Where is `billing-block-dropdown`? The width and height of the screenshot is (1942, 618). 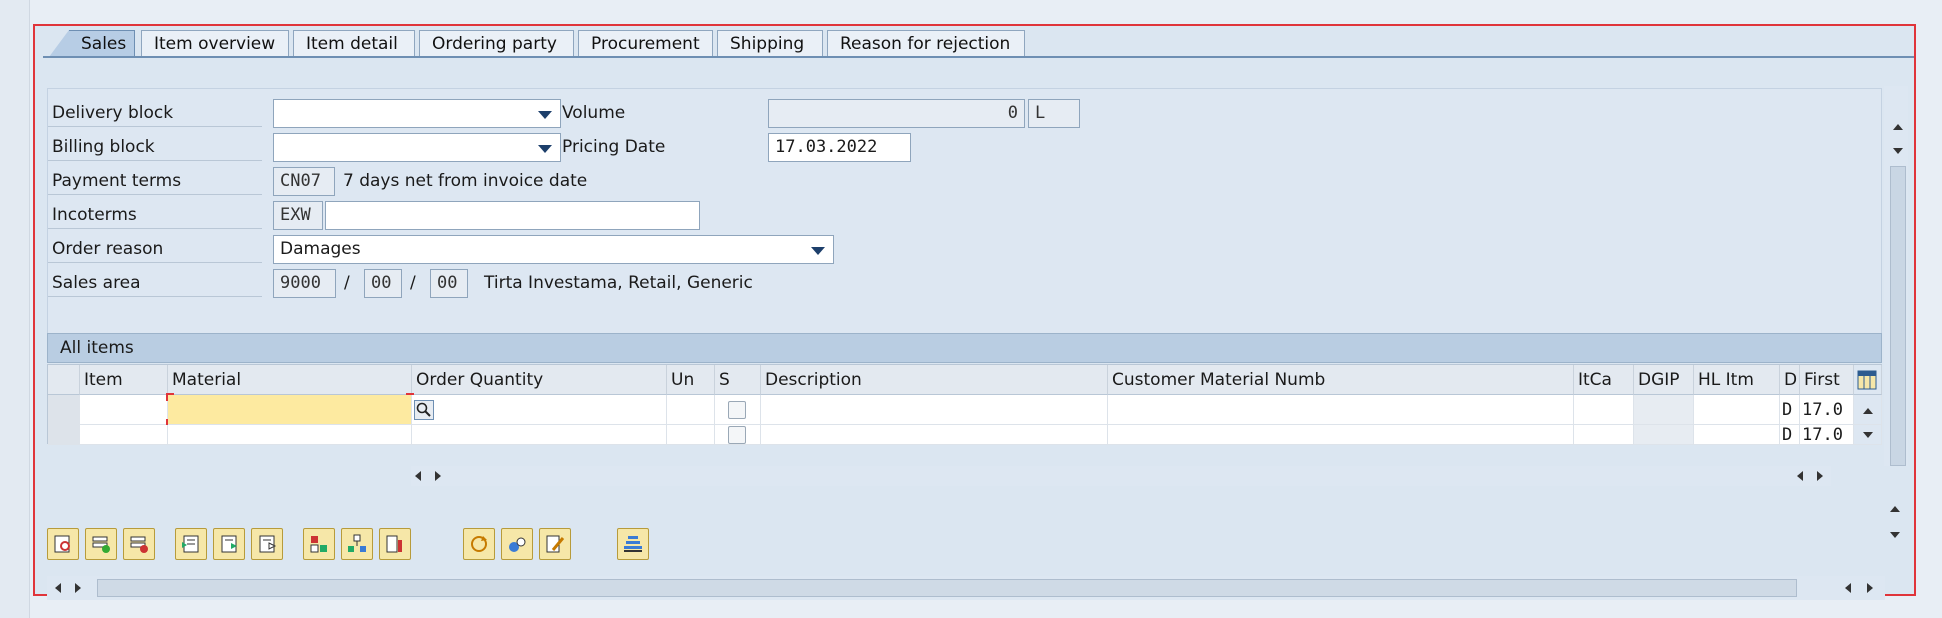
billing-block-dropdown is located at coordinates (417, 147).